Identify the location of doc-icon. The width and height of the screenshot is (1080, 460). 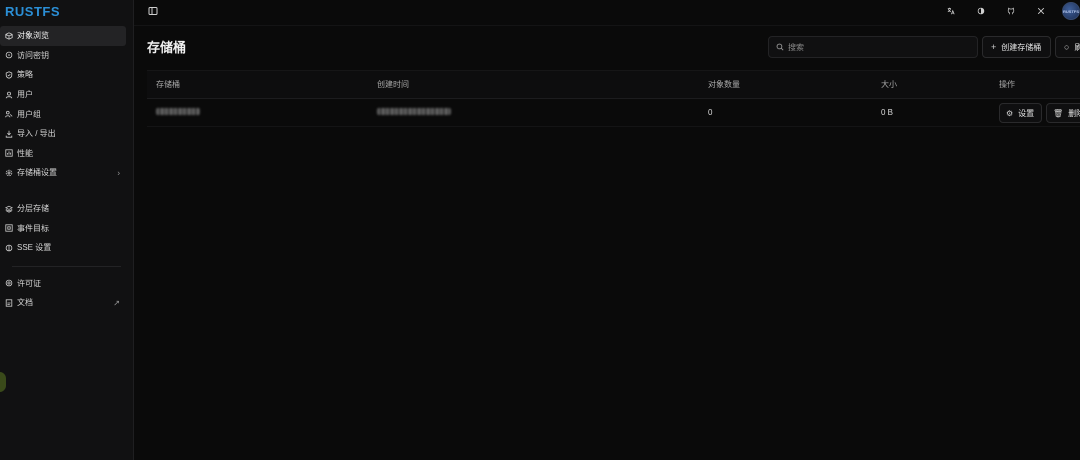
(8, 302).